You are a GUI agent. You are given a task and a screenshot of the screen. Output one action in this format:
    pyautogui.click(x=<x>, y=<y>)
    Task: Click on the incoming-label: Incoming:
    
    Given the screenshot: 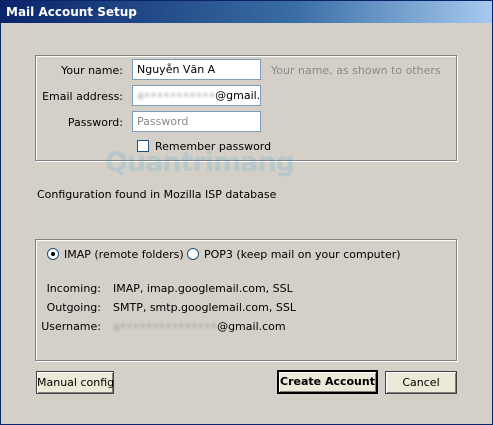 What is the action you would take?
    pyautogui.click(x=73, y=288)
    